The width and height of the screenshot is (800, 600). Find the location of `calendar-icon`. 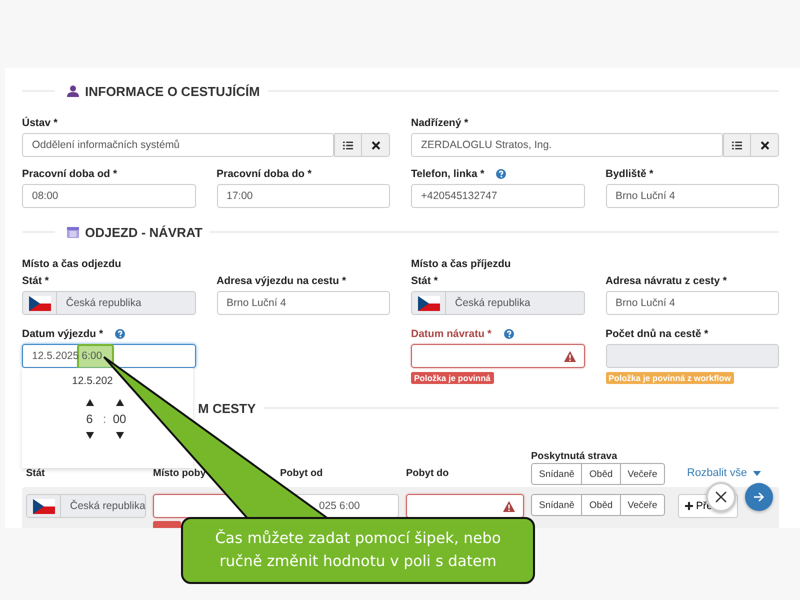

calendar-icon is located at coordinates (73, 232).